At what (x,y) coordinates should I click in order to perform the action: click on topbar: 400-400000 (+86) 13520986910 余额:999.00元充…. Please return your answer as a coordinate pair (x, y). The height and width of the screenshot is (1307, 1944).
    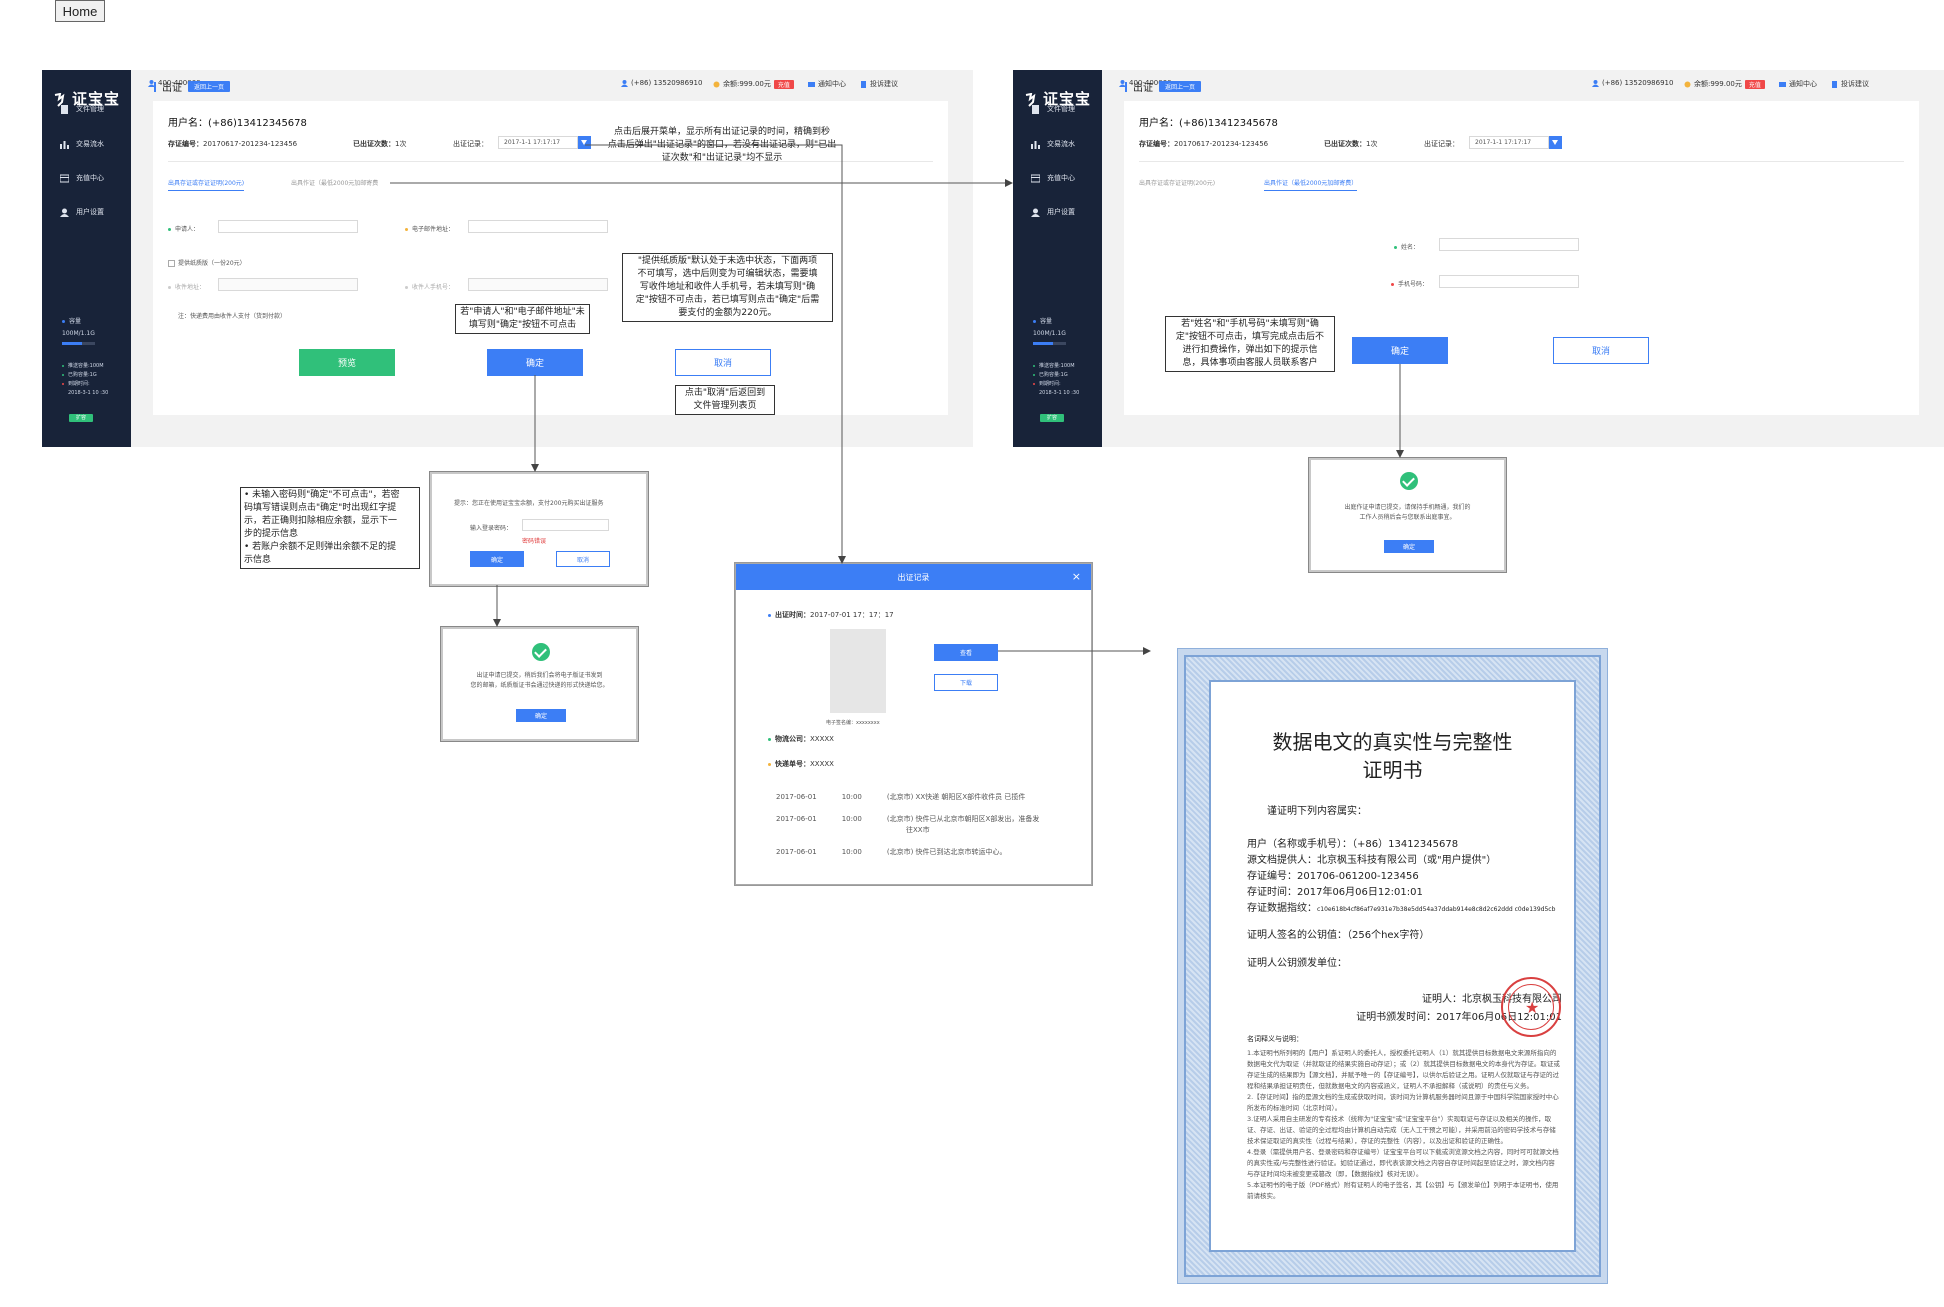
    Looking at the image, I should click on (551, 83).